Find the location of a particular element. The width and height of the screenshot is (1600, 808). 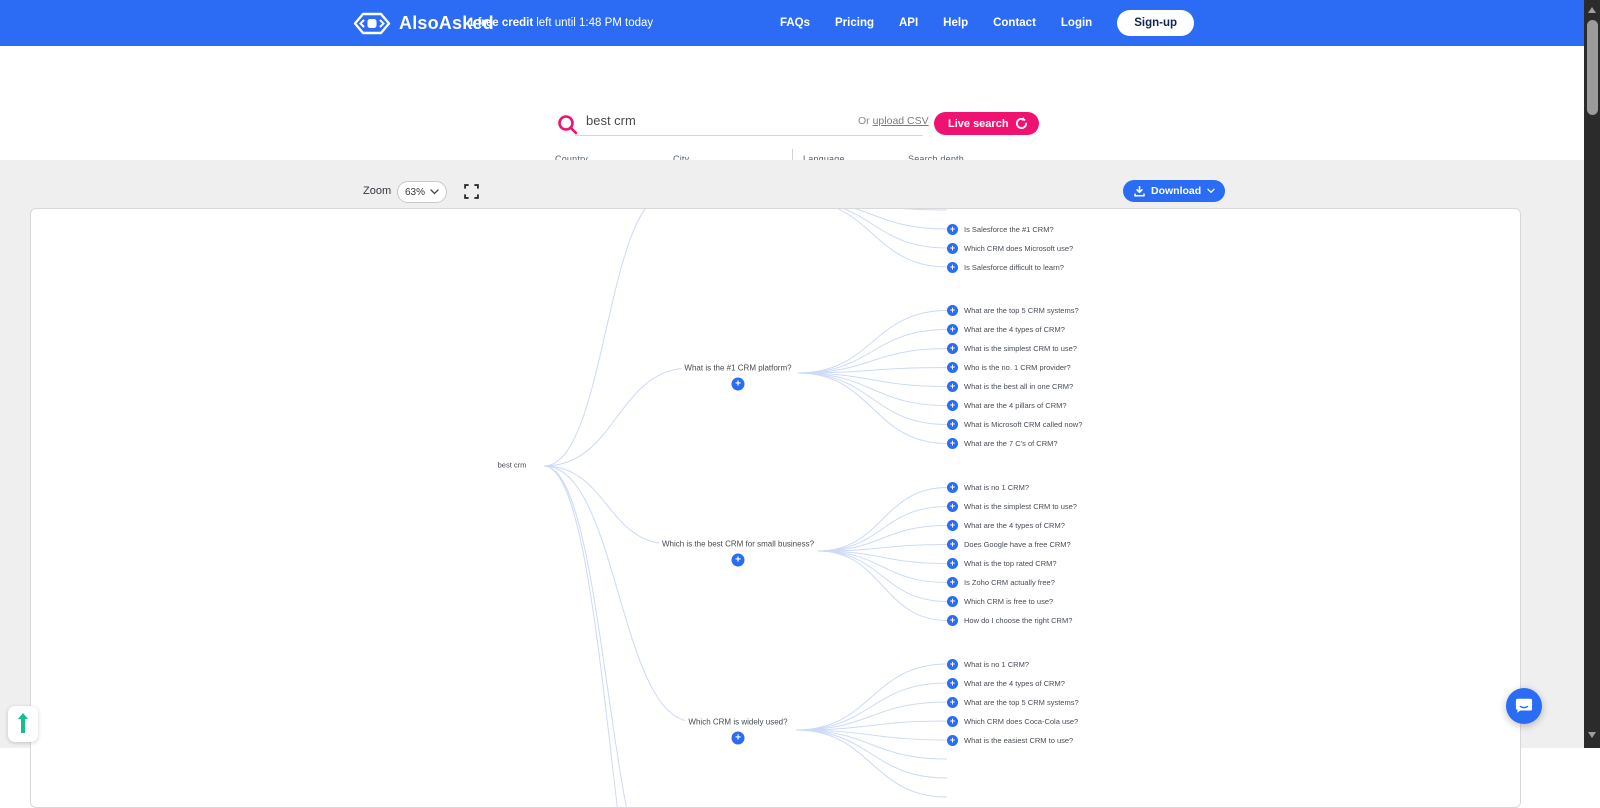

search-underline is located at coordinates (749, 135).